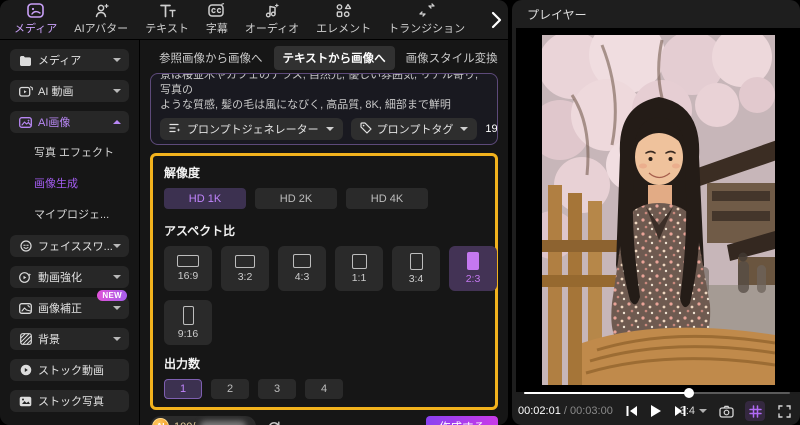 The image size is (800, 425). Describe the element at coordinates (452, 58) in the screenshot. I see `tab-style-transfer: 画像スタイル変換` at that location.